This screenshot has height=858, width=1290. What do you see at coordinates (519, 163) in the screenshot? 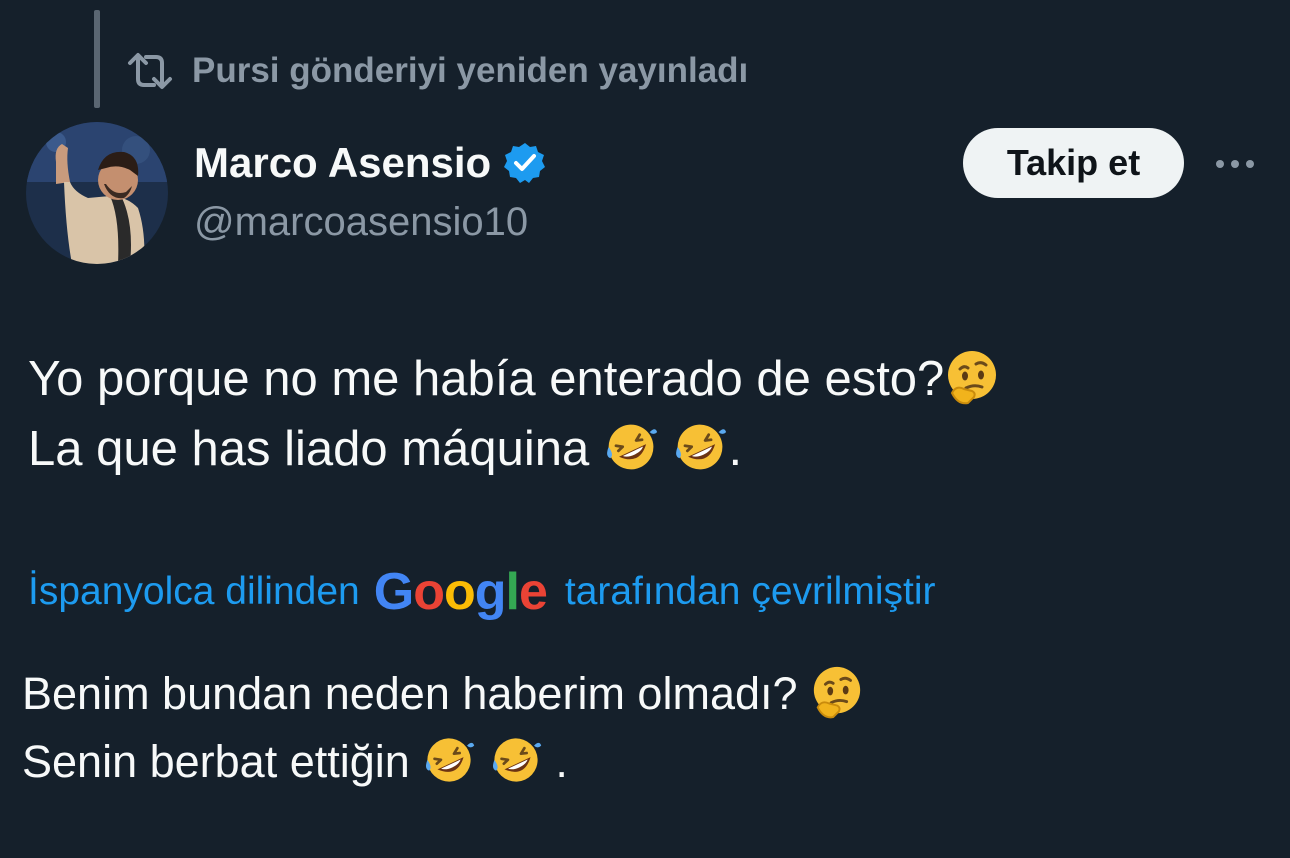
I see `verified-badge-icon` at bounding box center [519, 163].